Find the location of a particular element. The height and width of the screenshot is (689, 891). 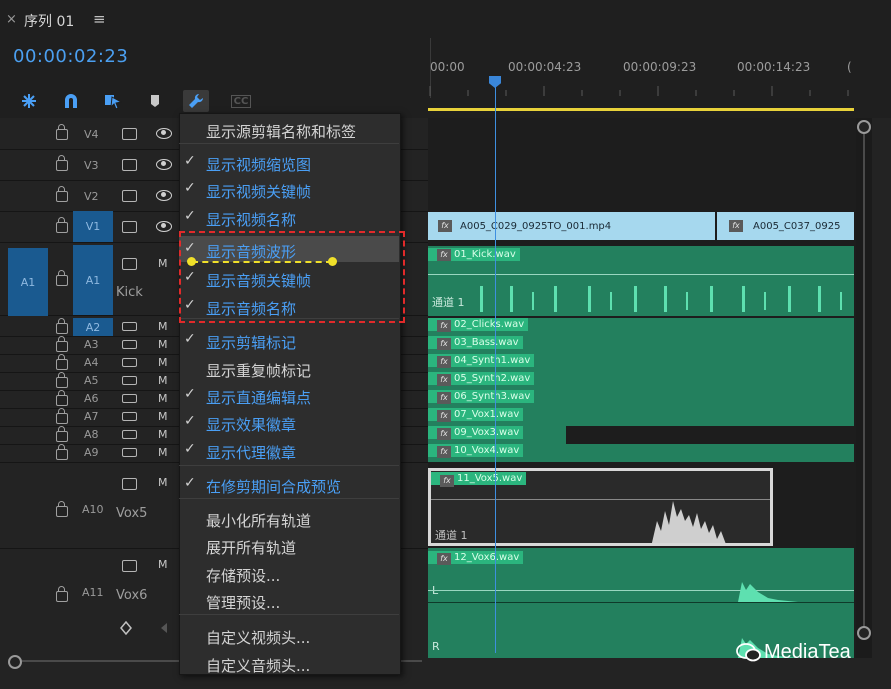

scroll-handle-top is located at coordinates (864, 127).